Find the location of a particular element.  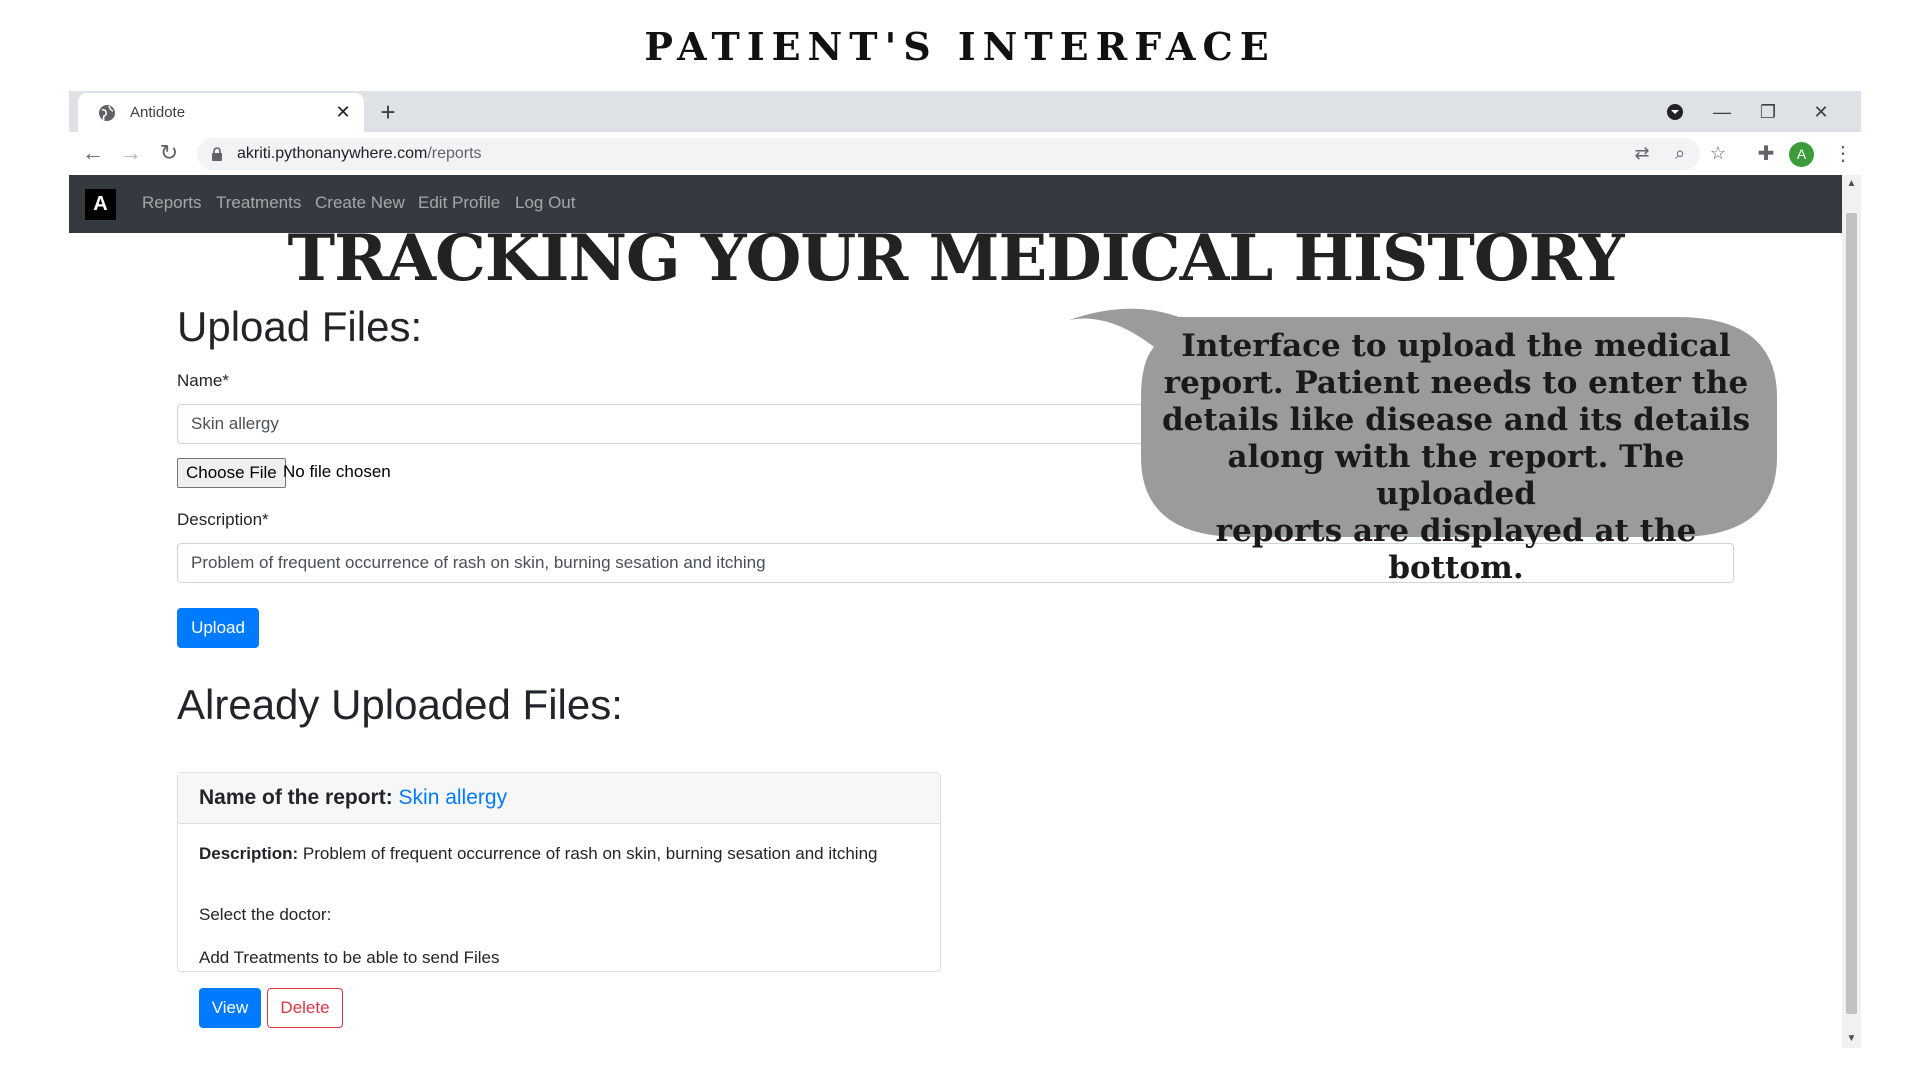

globe-icon is located at coordinates (107, 112).